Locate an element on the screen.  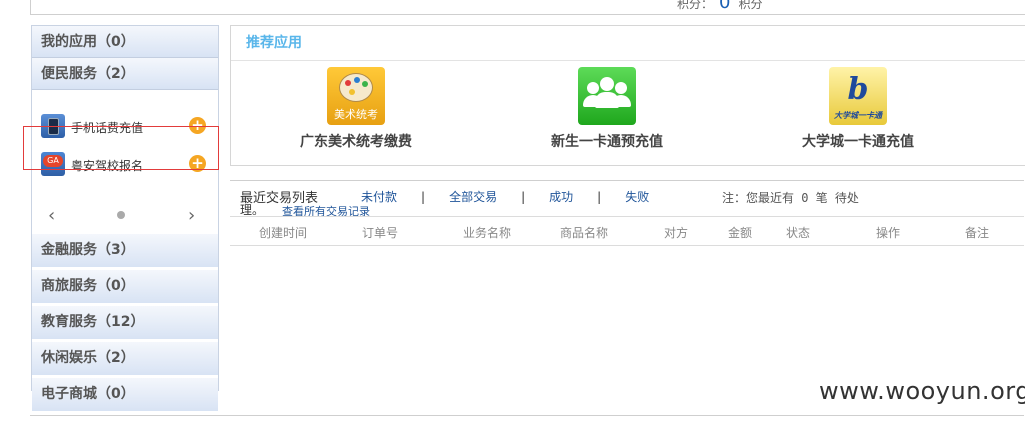
column-header: 业务名称 is located at coordinates (487, 233).